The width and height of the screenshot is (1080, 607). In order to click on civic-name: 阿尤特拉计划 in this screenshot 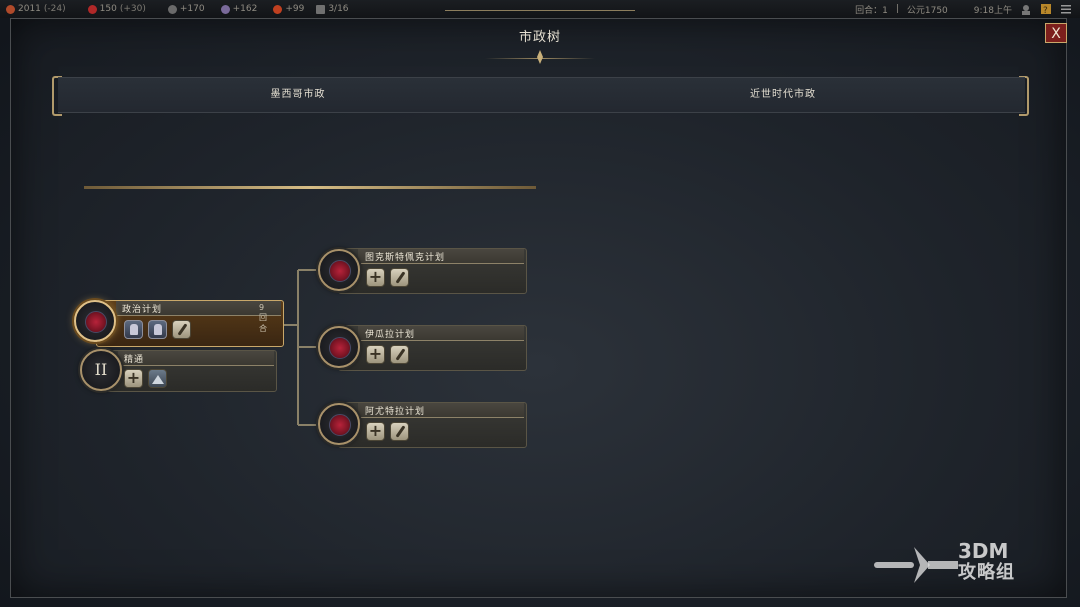, I will do `click(395, 412)`.